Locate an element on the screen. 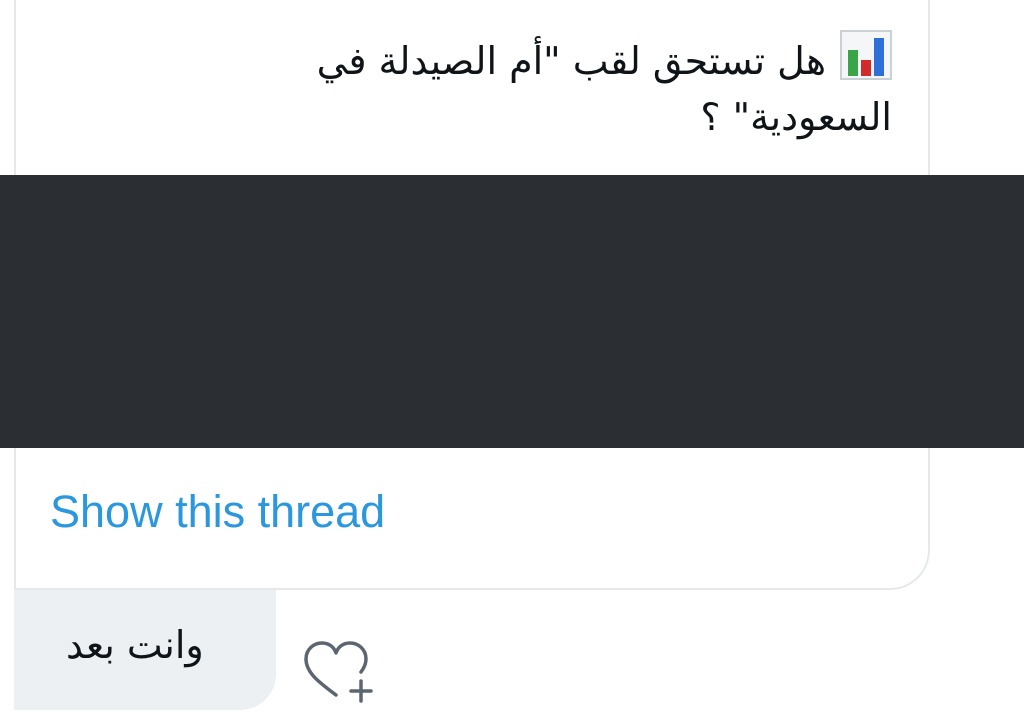 This screenshot has height=721, width=1024. tweet-text: هل تستحق لقب "أم الصيدلة في السعودية" ؟ is located at coordinates (512, 87).